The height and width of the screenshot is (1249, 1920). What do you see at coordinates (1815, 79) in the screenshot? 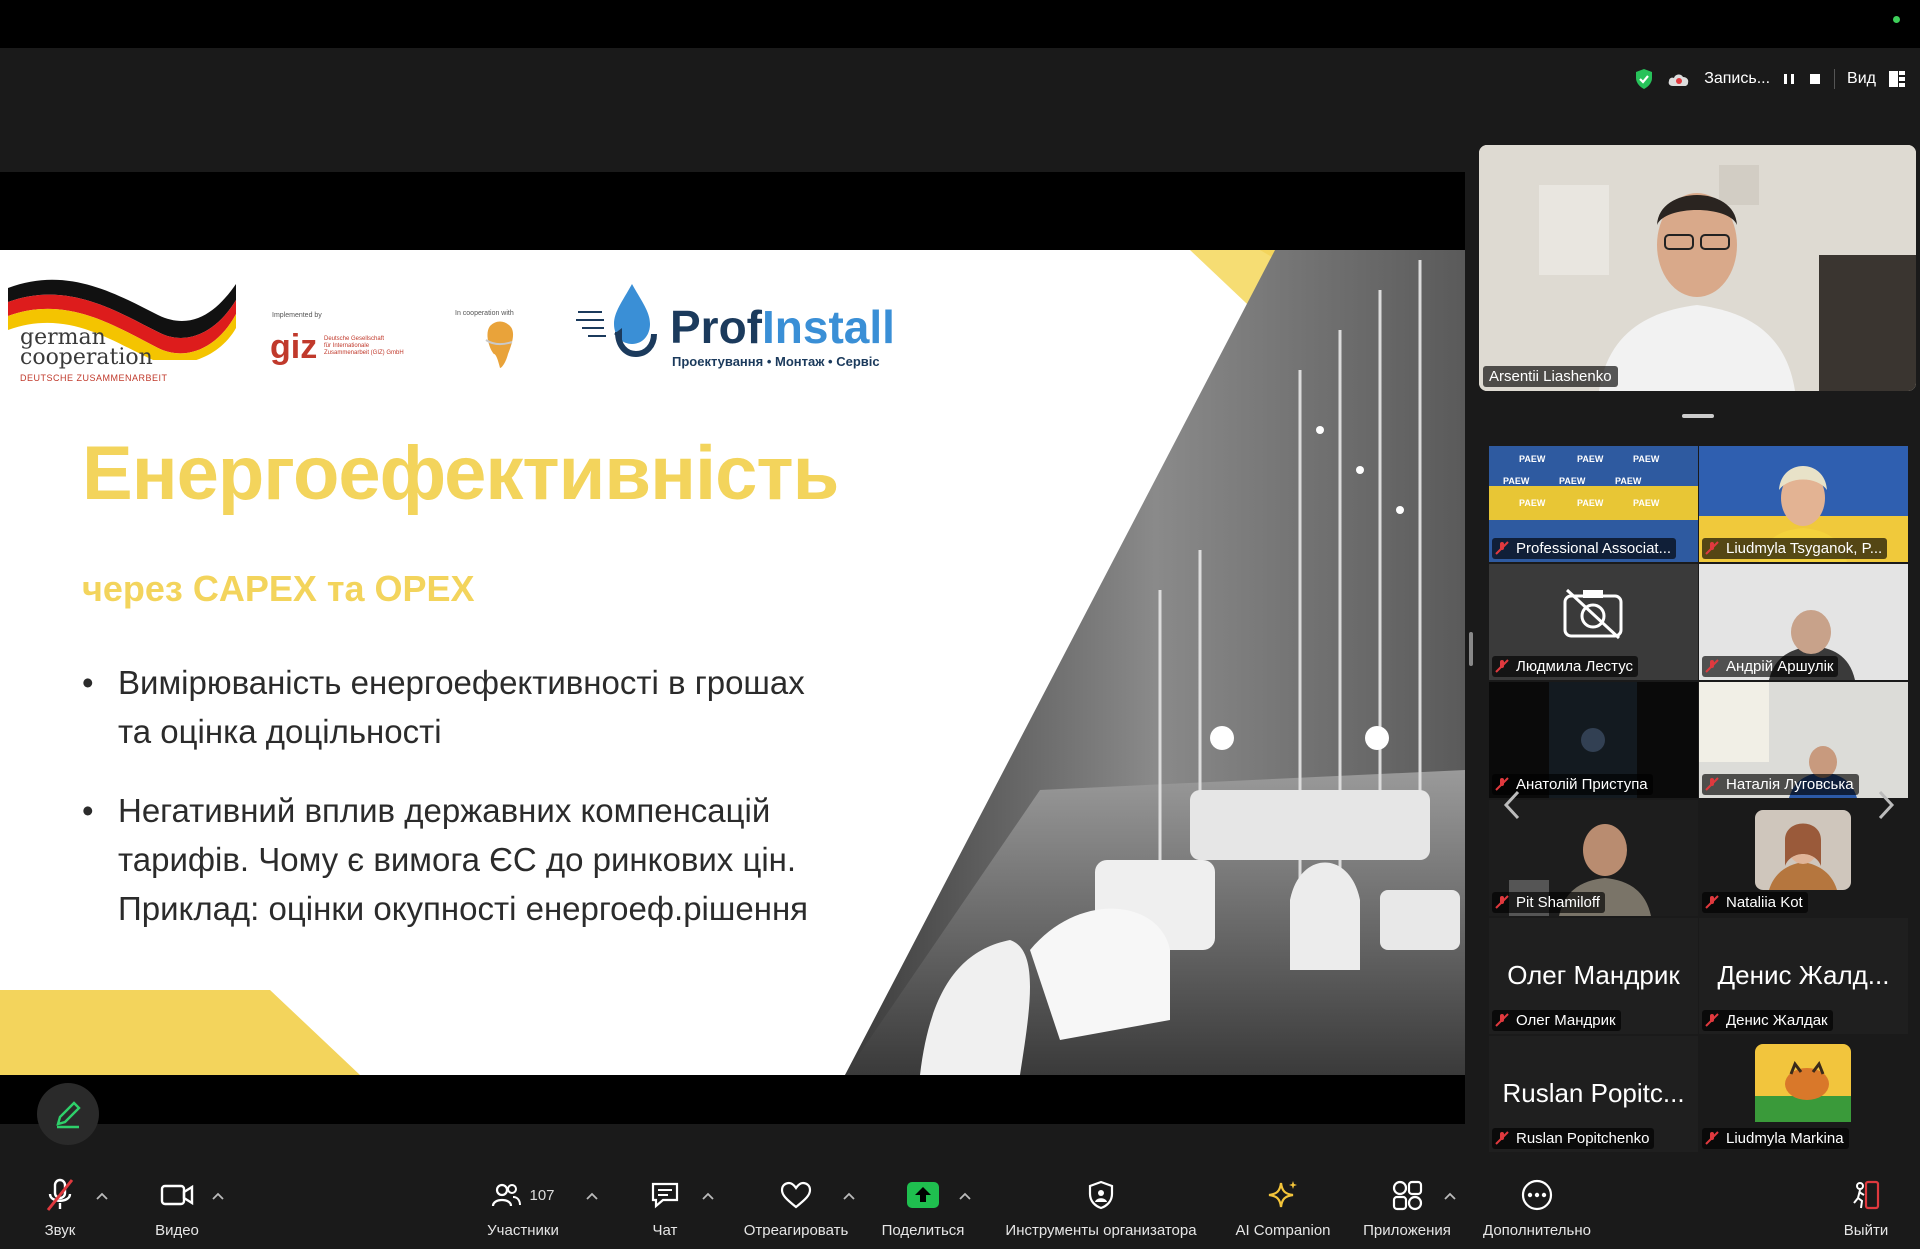
I see `stop-icon` at bounding box center [1815, 79].